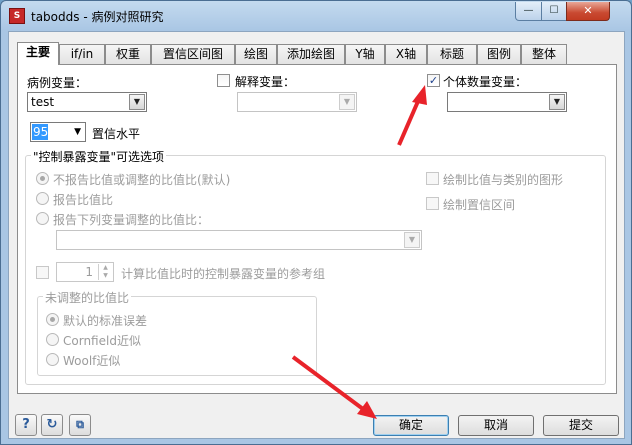  What do you see at coordinates (105, 321) in the screenshot?
I see `radio-default-se-label: 默认的标准误差` at bounding box center [105, 321].